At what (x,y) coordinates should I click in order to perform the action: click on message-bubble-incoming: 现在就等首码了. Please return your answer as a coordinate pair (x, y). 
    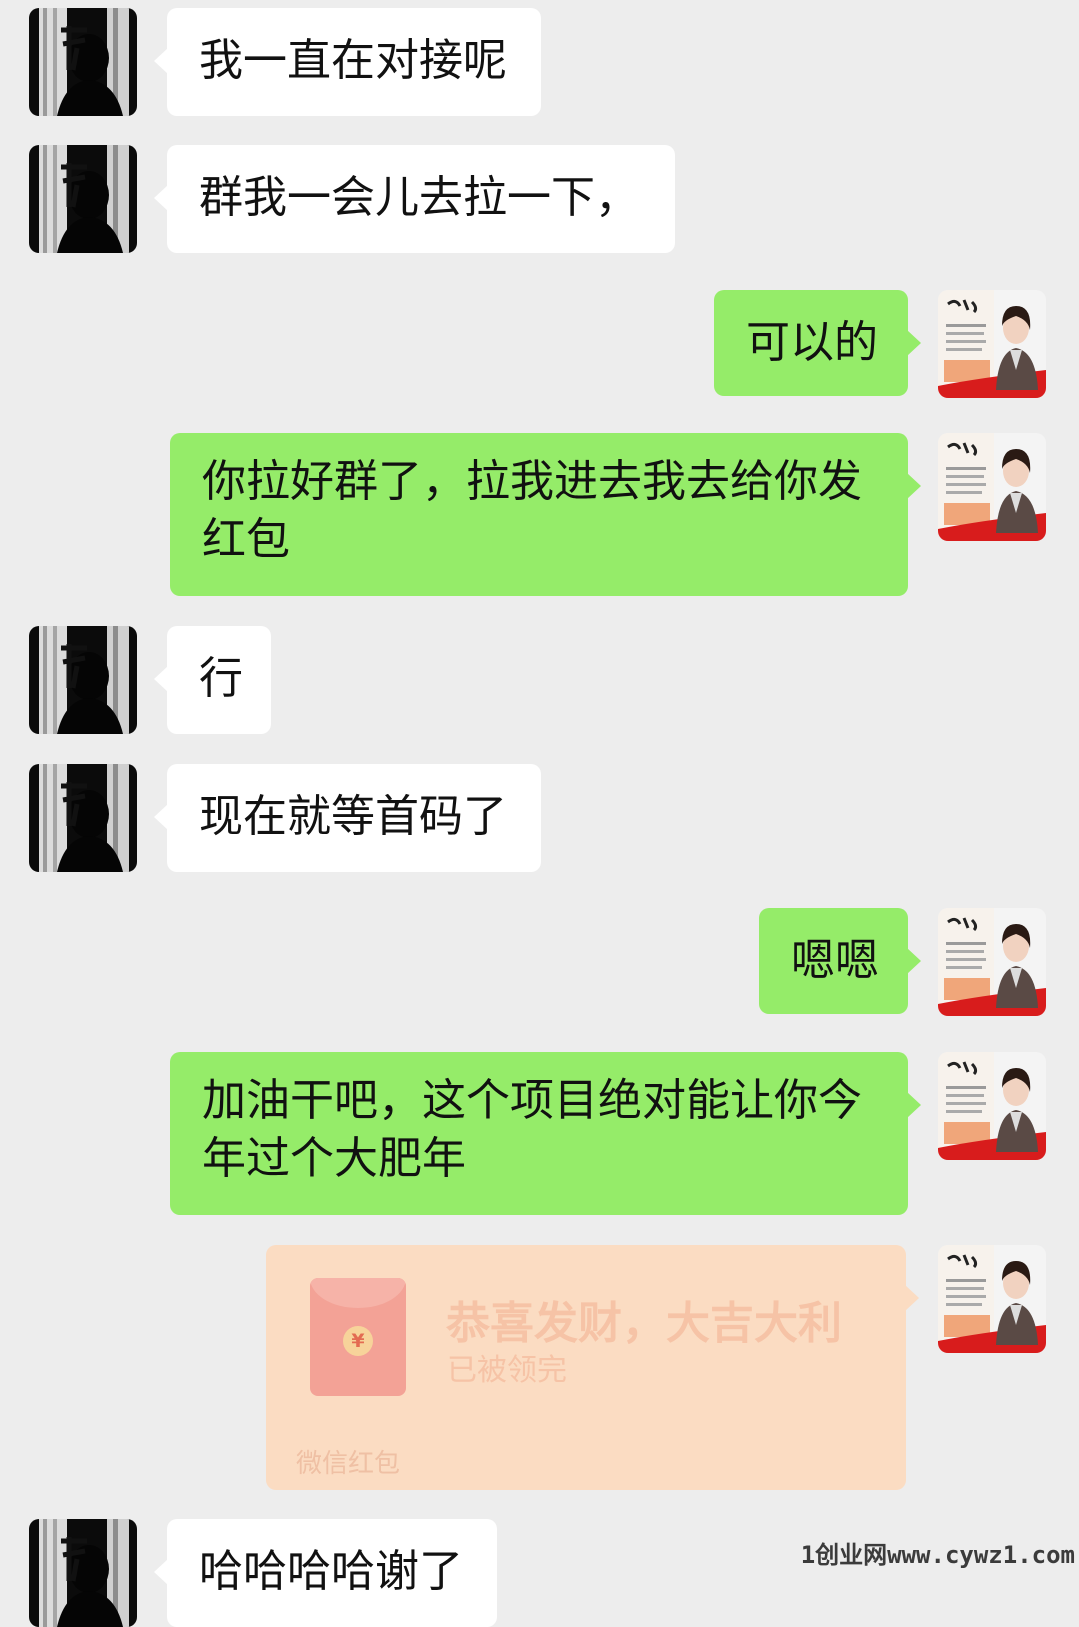
    Looking at the image, I should click on (347, 818).